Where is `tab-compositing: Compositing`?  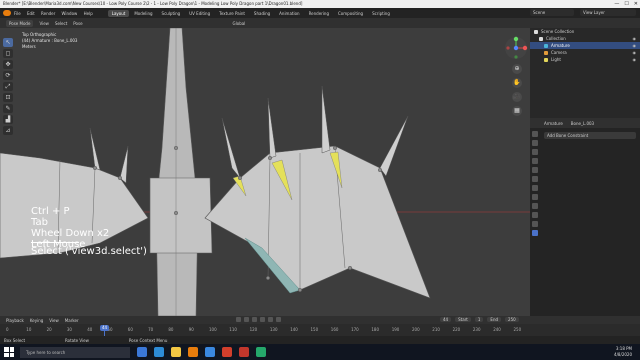
tab-compositing: Compositing is located at coordinates (350, 13).